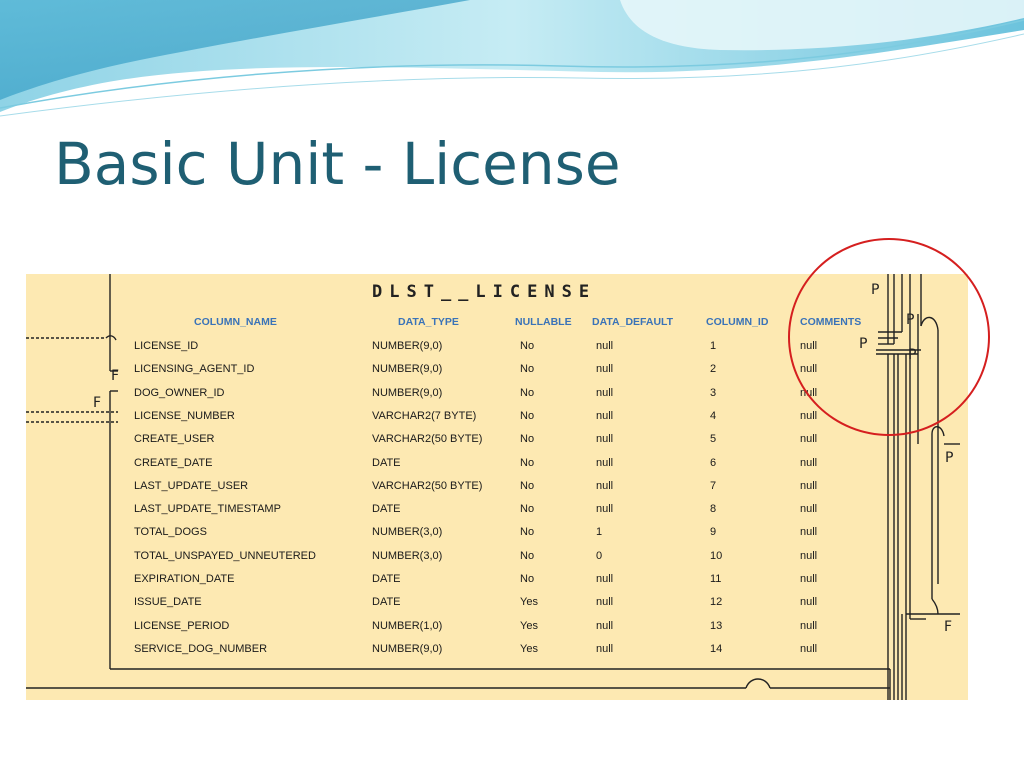 Image resolution: width=1024 pixels, height=768 pixels. Describe the element at coordinates (235, 322) in the screenshot. I see `header-column-name: COLUMN_NAME` at that location.